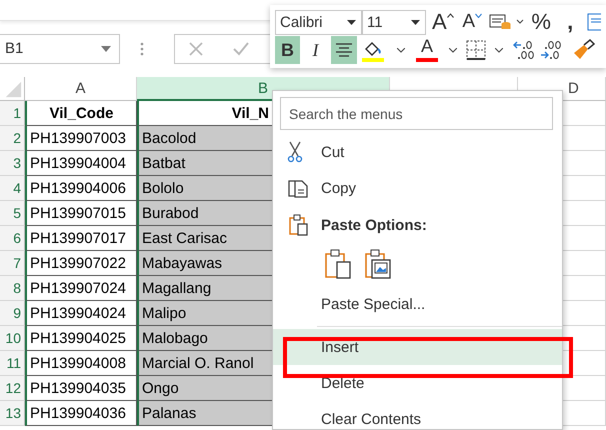 The image size is (606, 430). I want to click on up-caret-icon, so click(450, 15).